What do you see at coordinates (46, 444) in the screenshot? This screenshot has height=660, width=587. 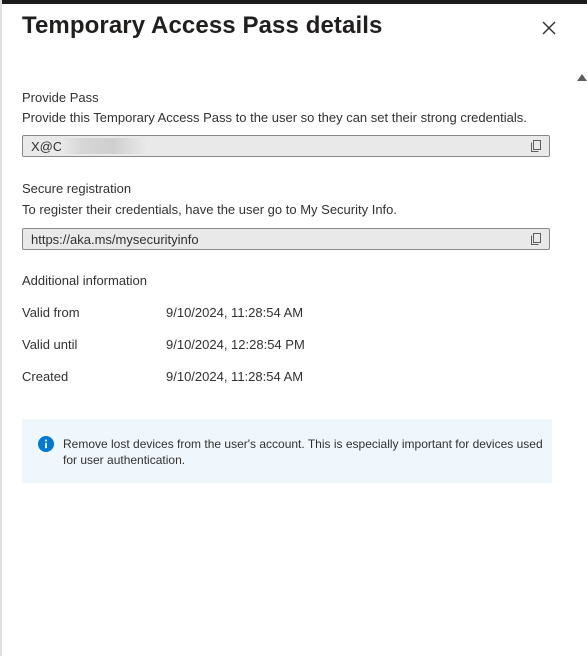 I see `info-icon` at bounding box center [46, 444].